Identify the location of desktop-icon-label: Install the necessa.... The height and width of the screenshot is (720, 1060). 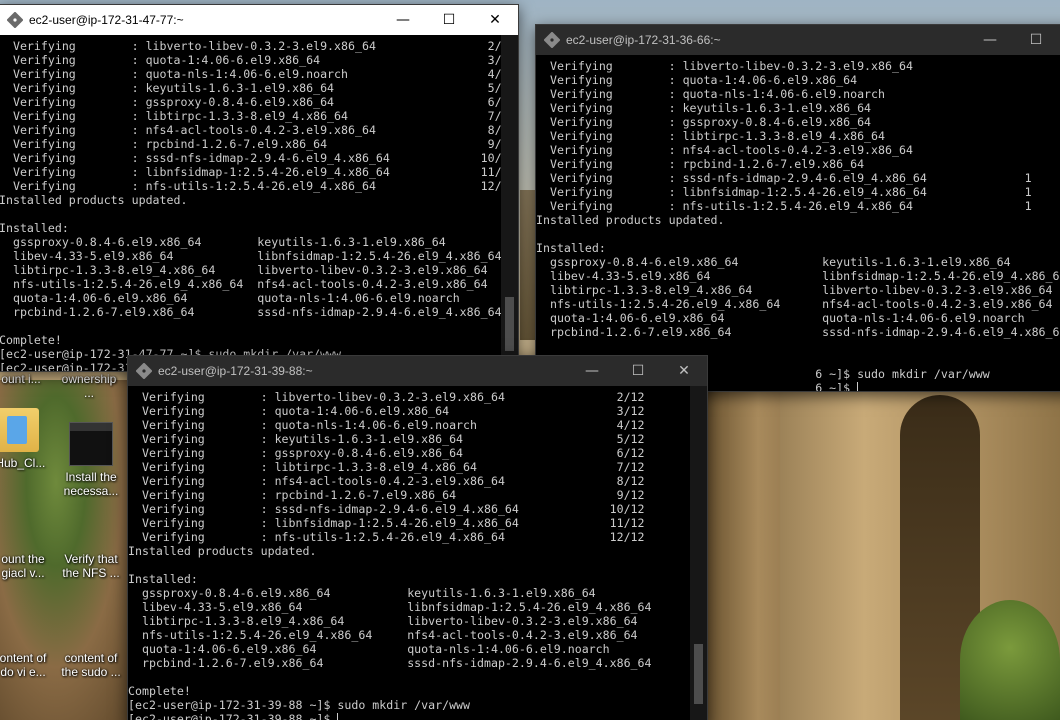
(91, 484).